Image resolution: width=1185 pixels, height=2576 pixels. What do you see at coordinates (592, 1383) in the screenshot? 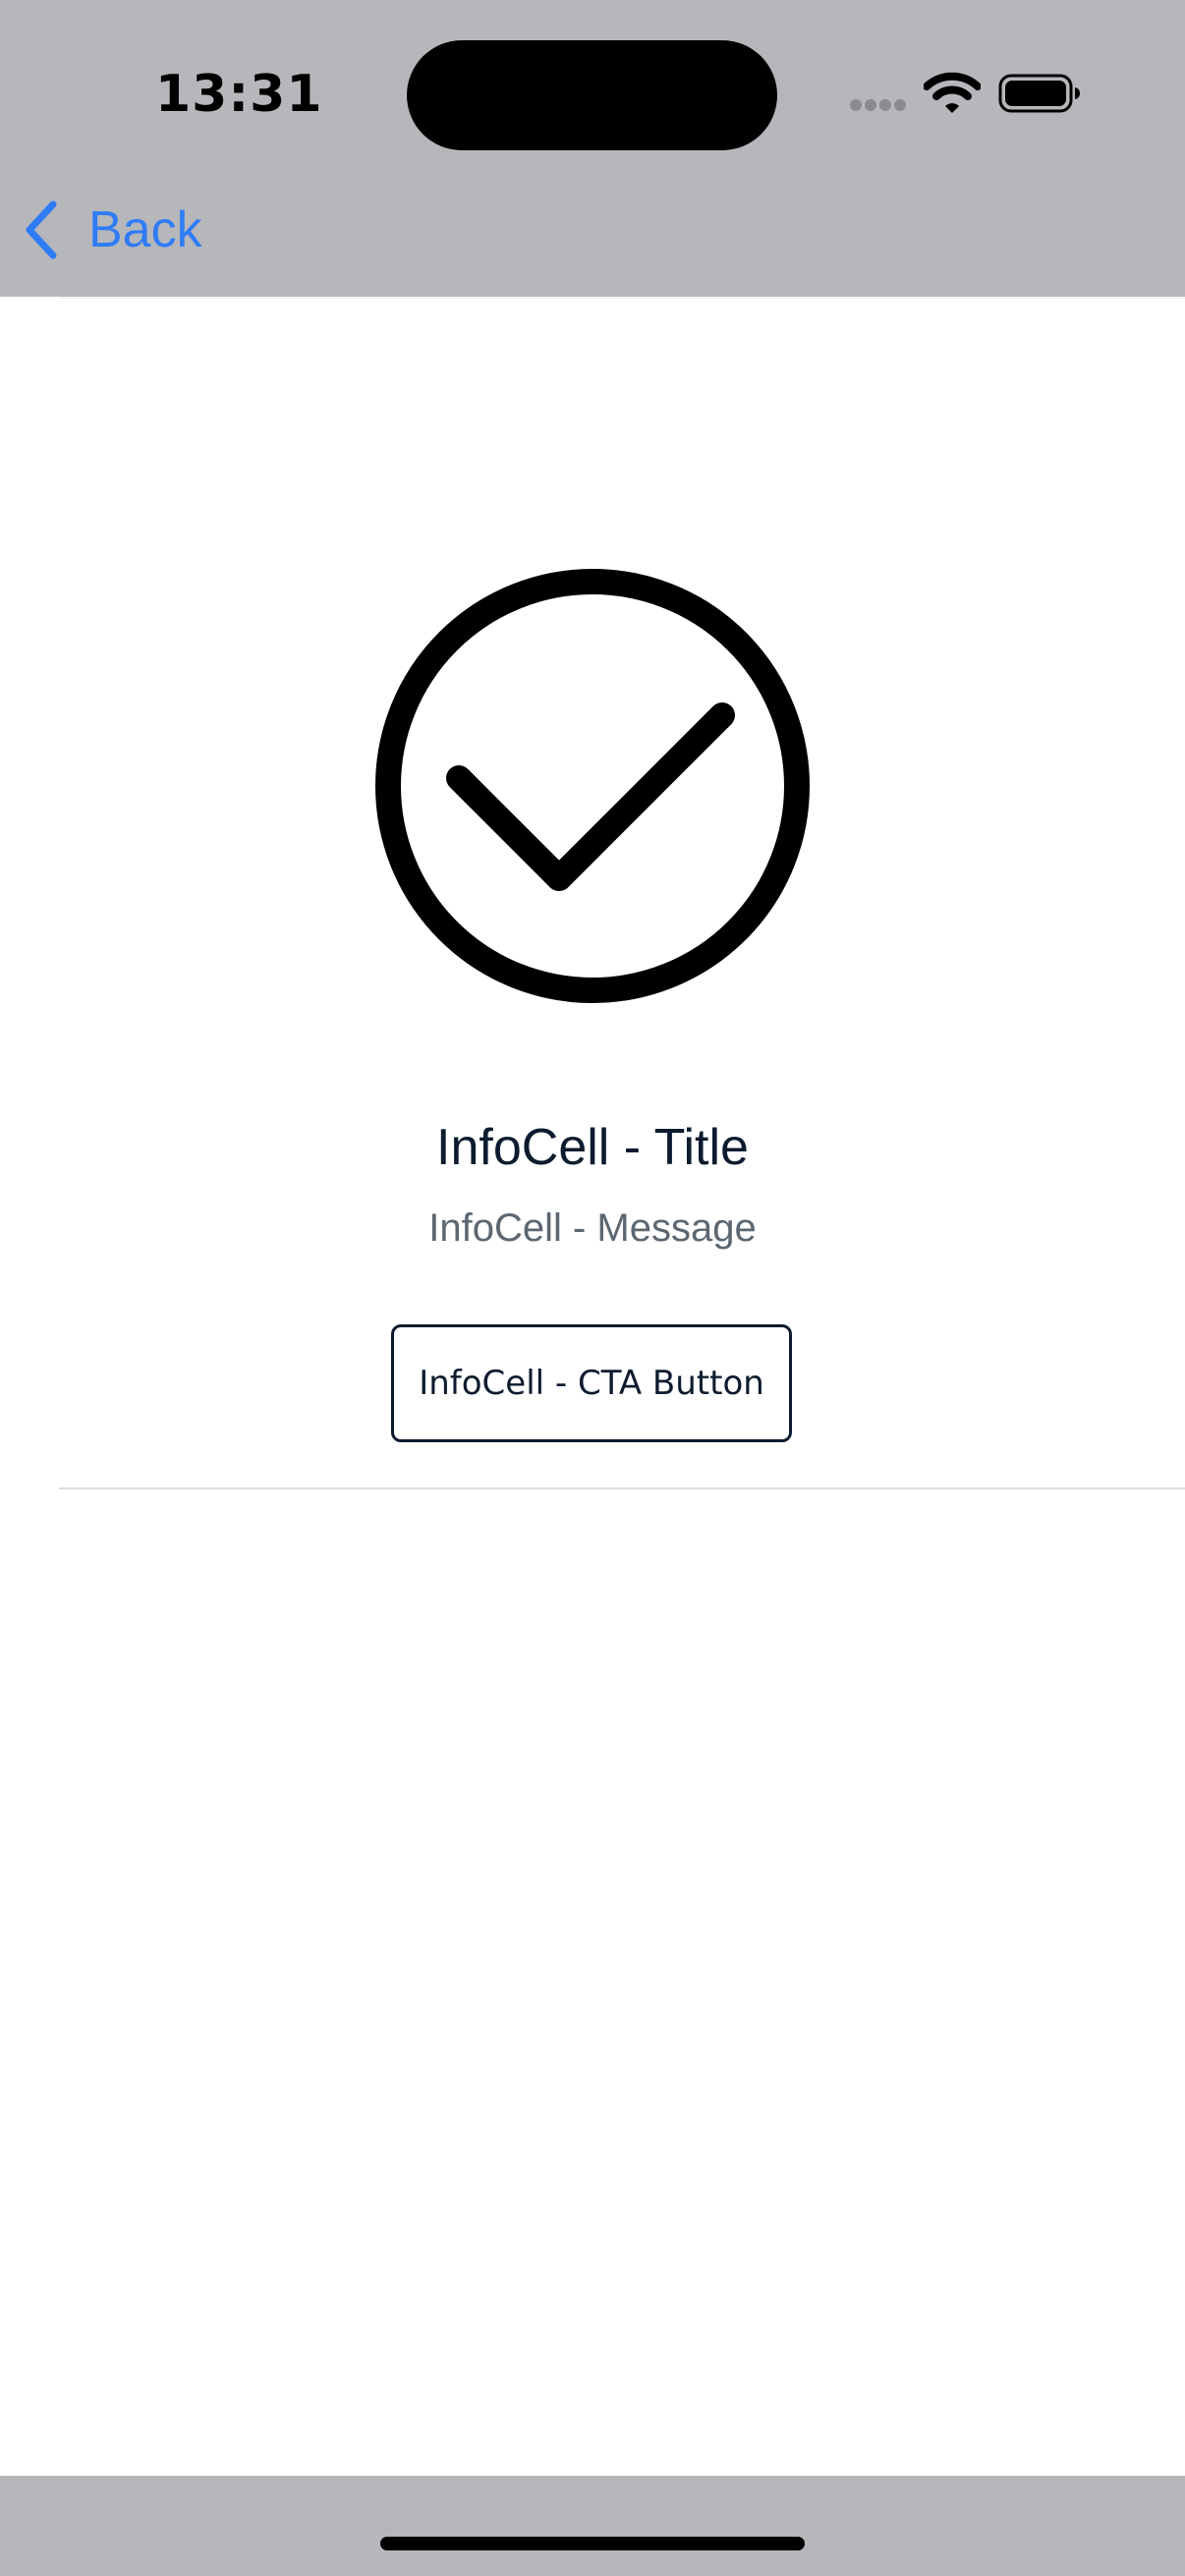
I see `cta-button: InfoCell - CTA Button` at bounding box center [592, 1383].